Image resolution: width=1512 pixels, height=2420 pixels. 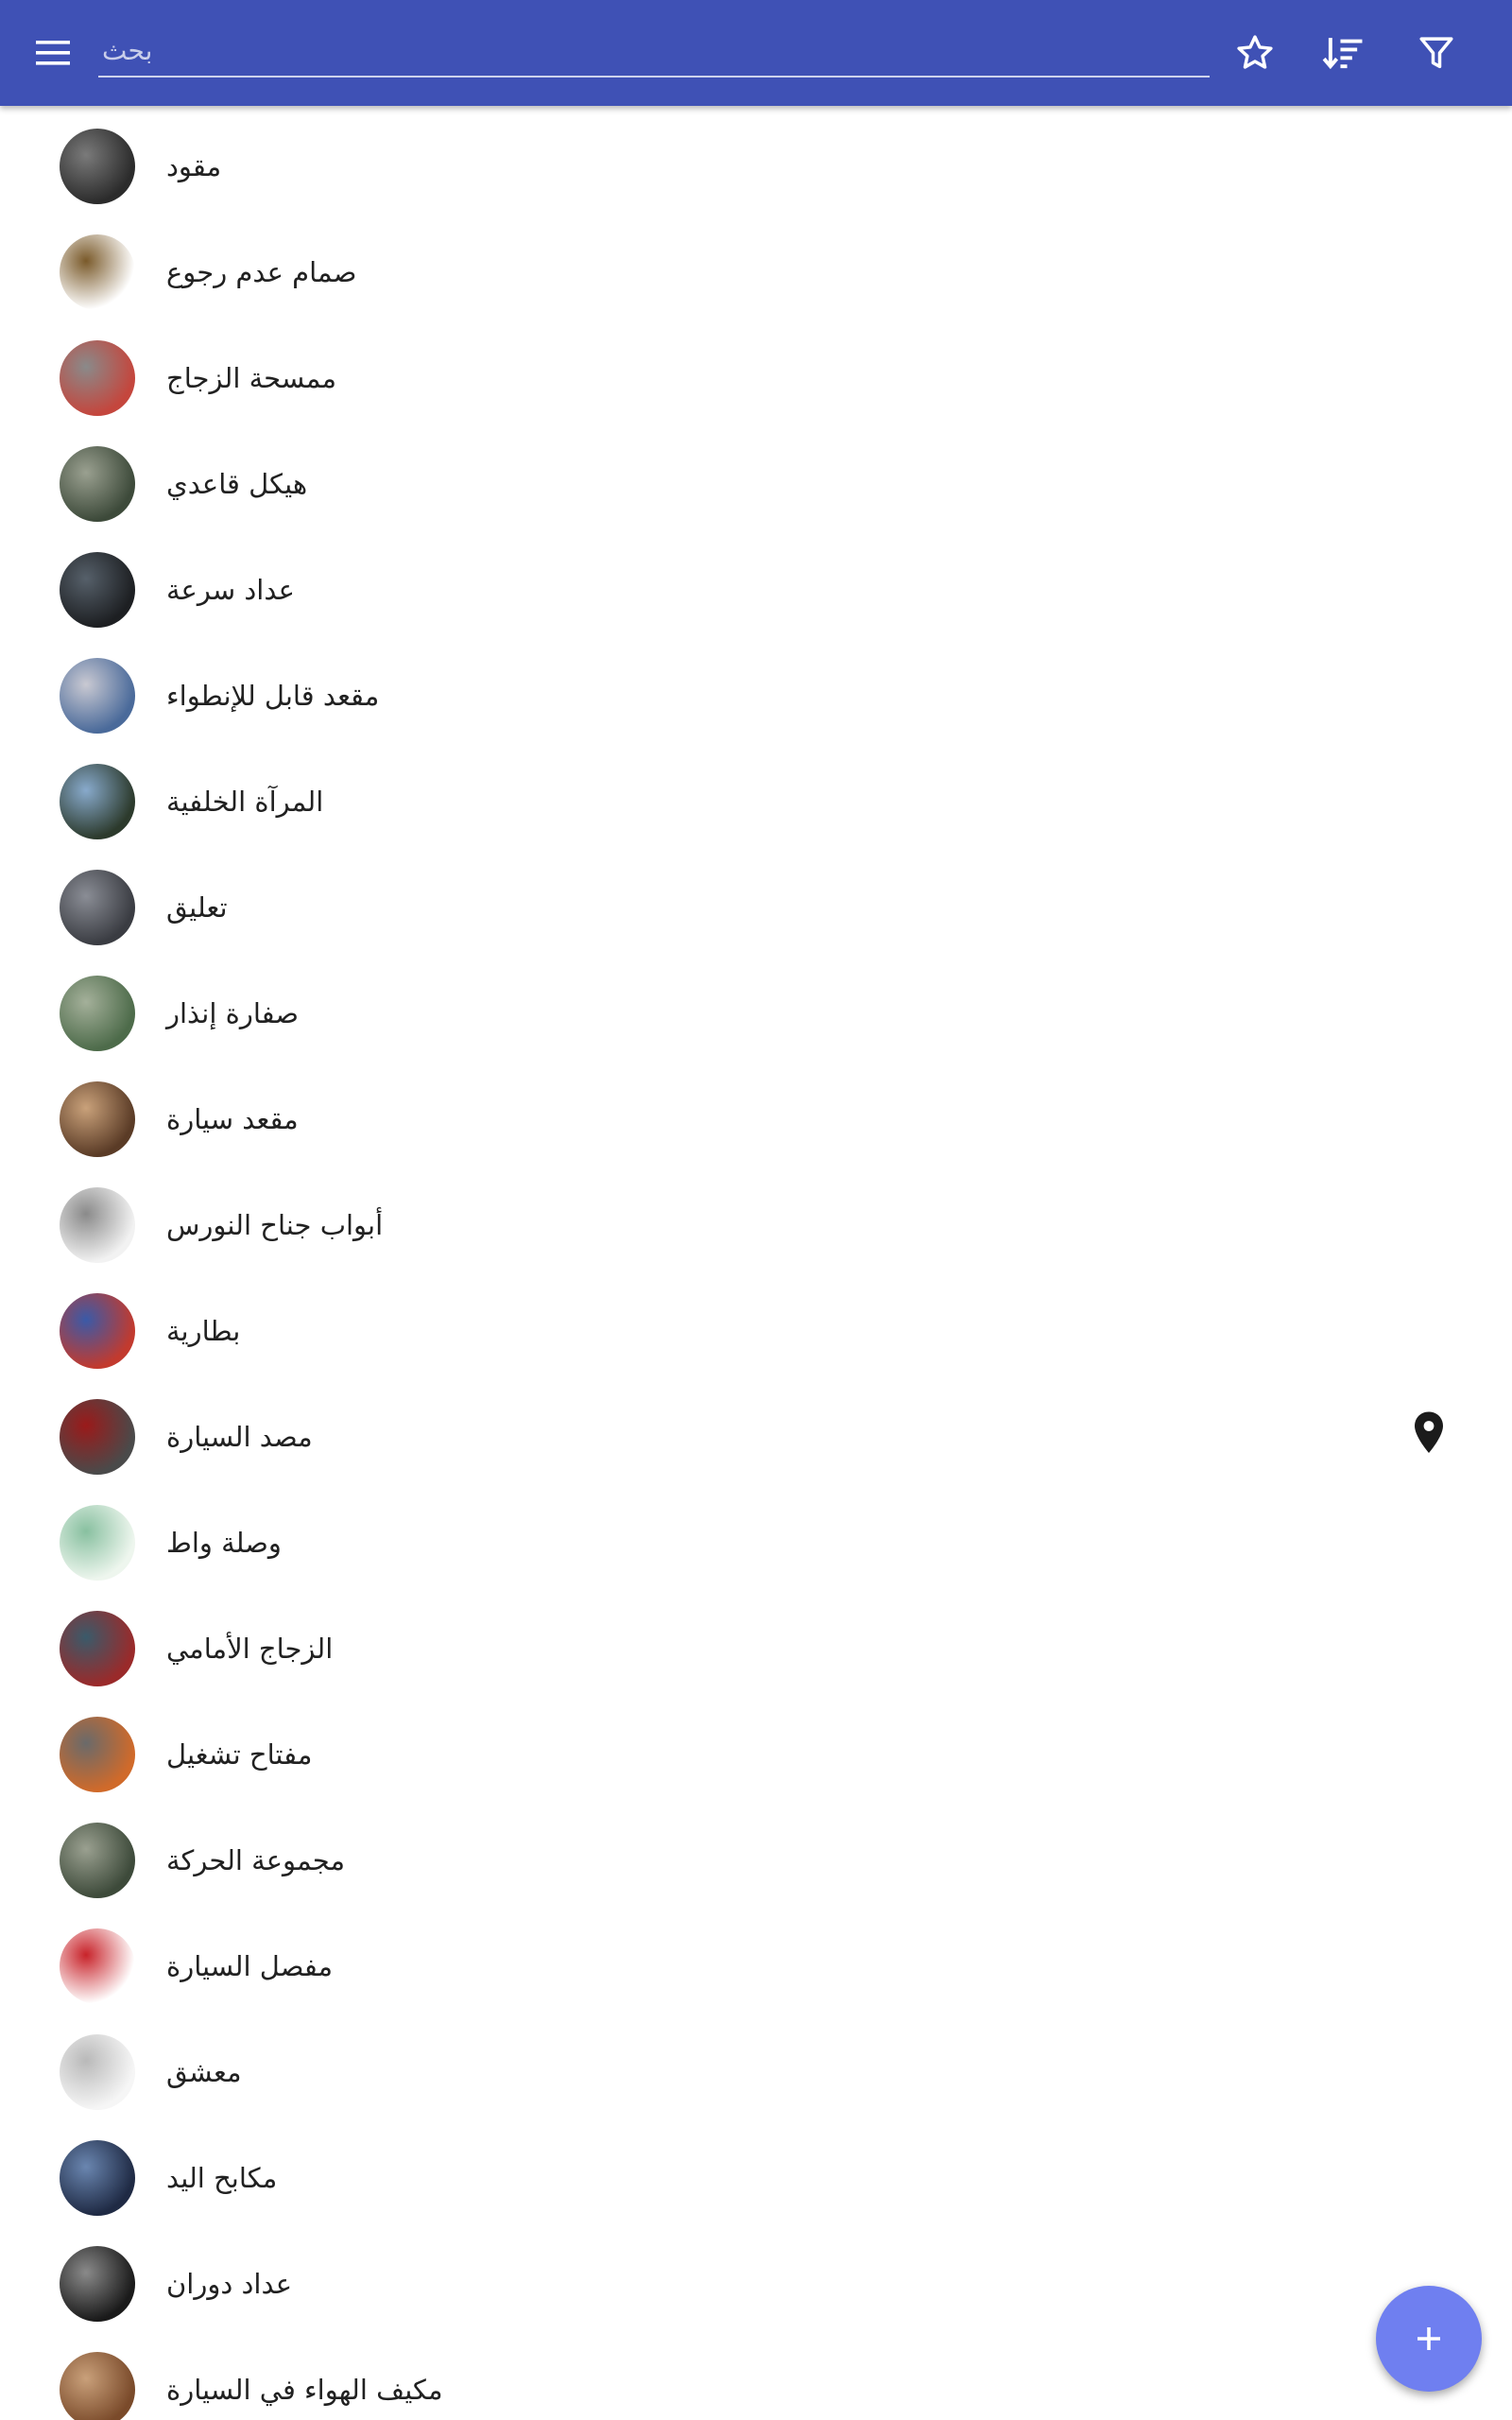 What do you see at coordinates (756, 1316) in the screenshot?
I see `list-item: بطارية` at bounding box center [756, 1316].